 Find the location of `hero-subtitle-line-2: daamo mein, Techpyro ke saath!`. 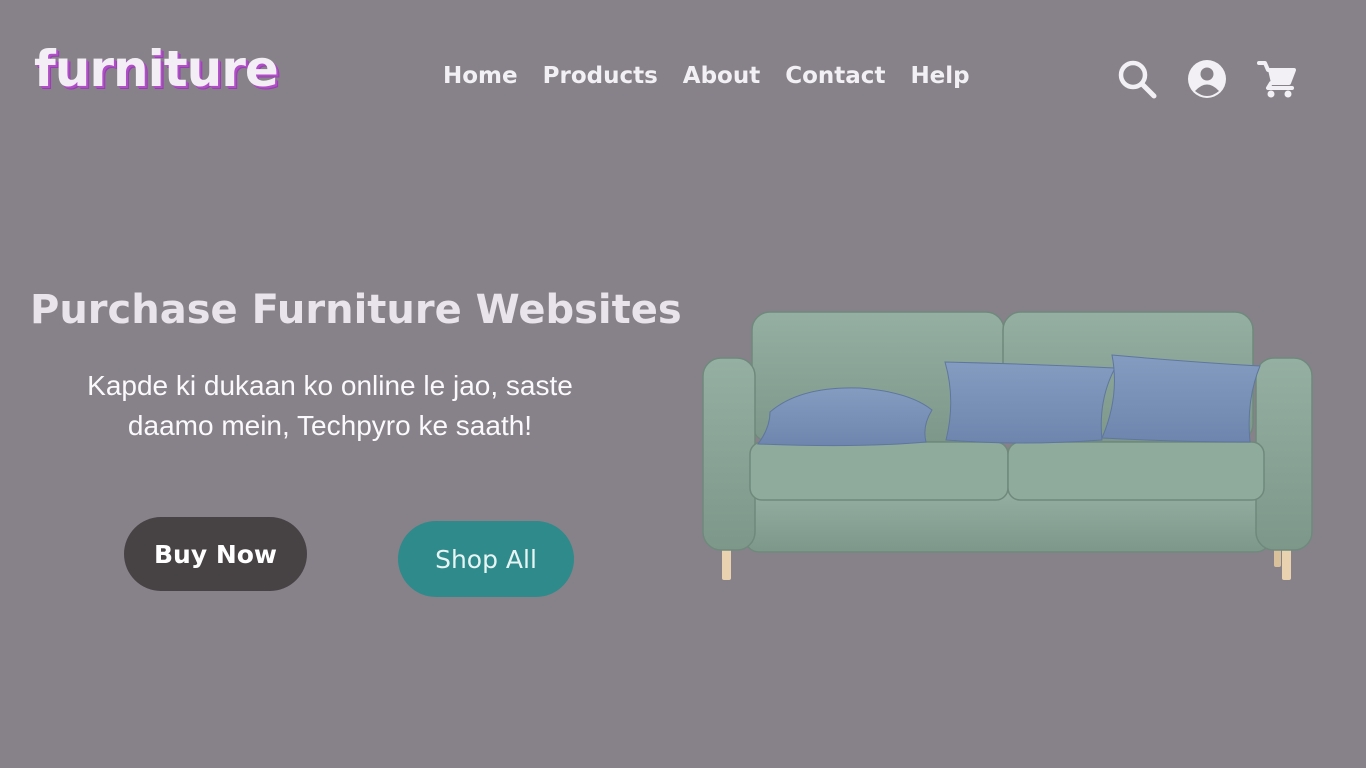

hero-subtitle-line-2: daamo mein, Techpyro ke saath! is located at coordinates (330, 425).